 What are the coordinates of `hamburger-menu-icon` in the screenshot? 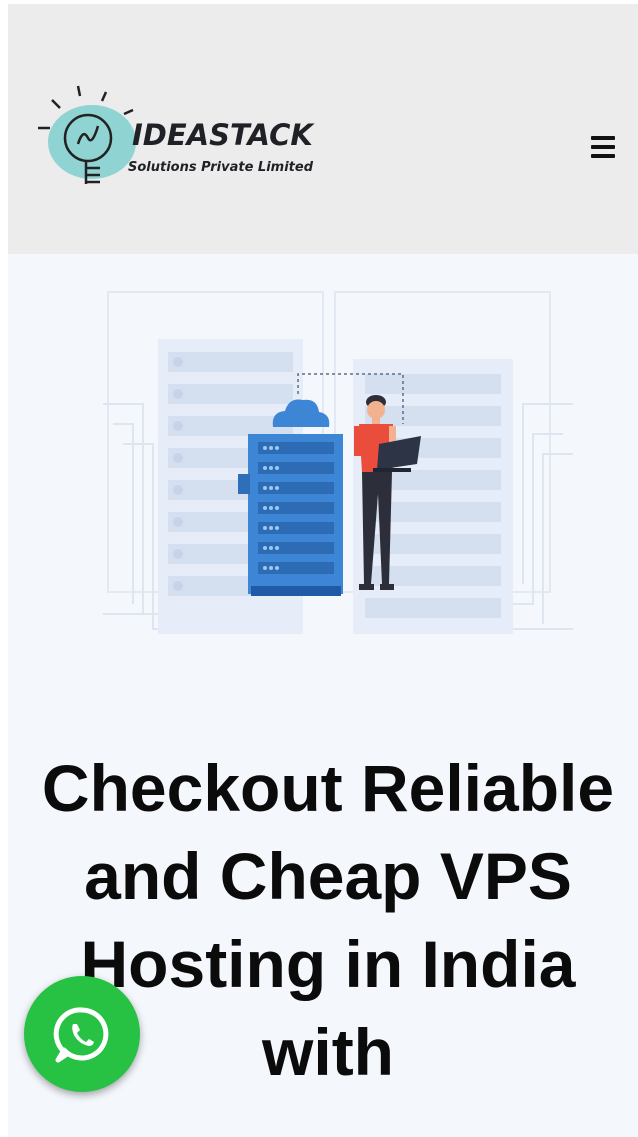 It's located at (603, 147).